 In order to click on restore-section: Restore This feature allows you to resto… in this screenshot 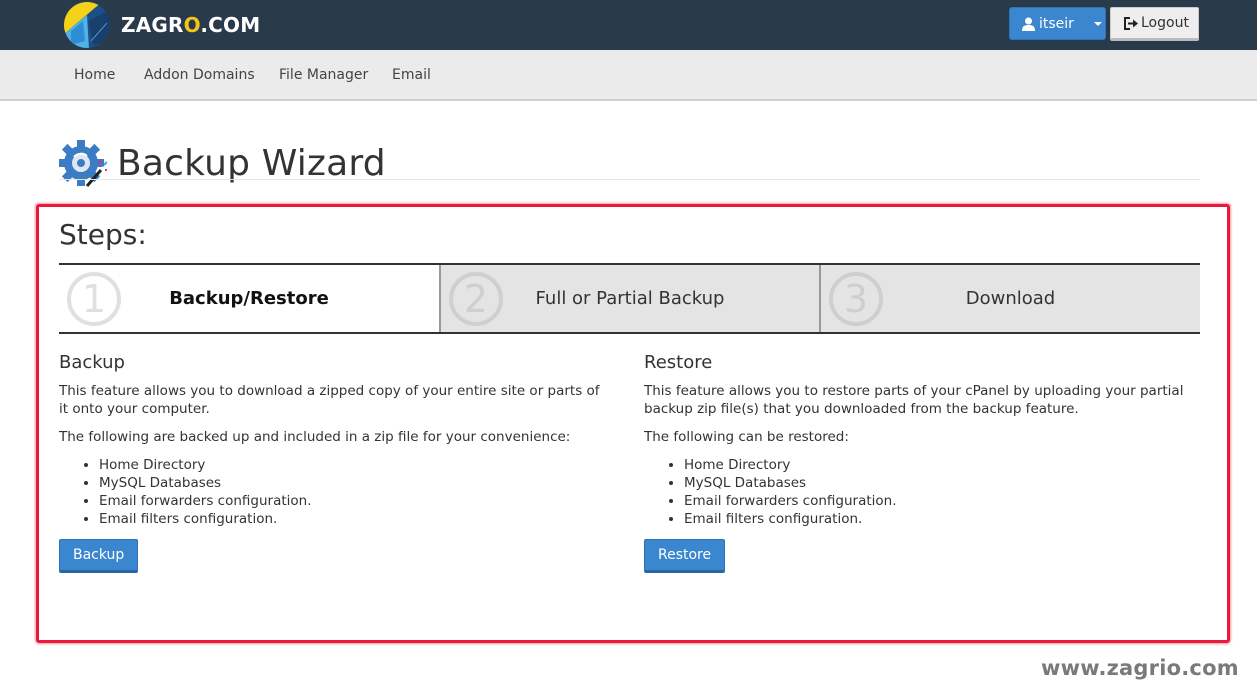, I will do `click(916, 462)`.